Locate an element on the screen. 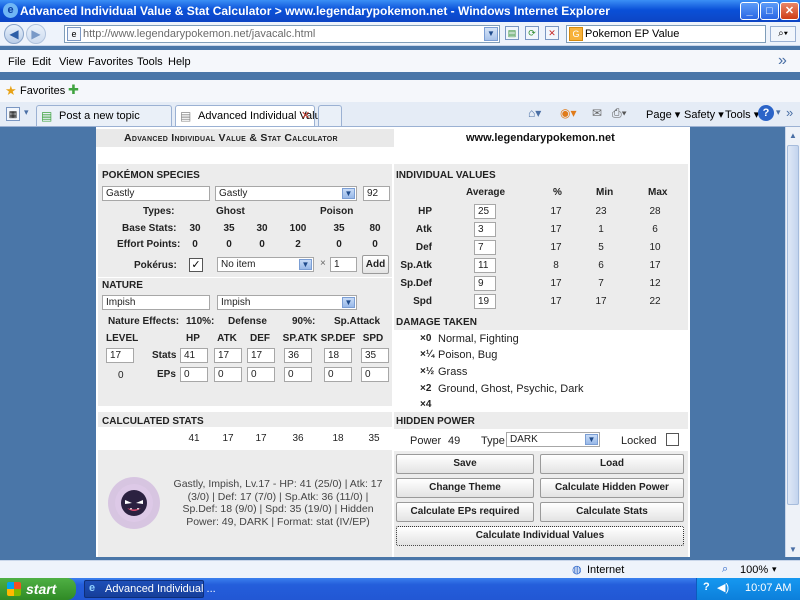 This screenshot has width=800, height=600. change-theme-button: Change Theme is located at coordinates (465, 488).